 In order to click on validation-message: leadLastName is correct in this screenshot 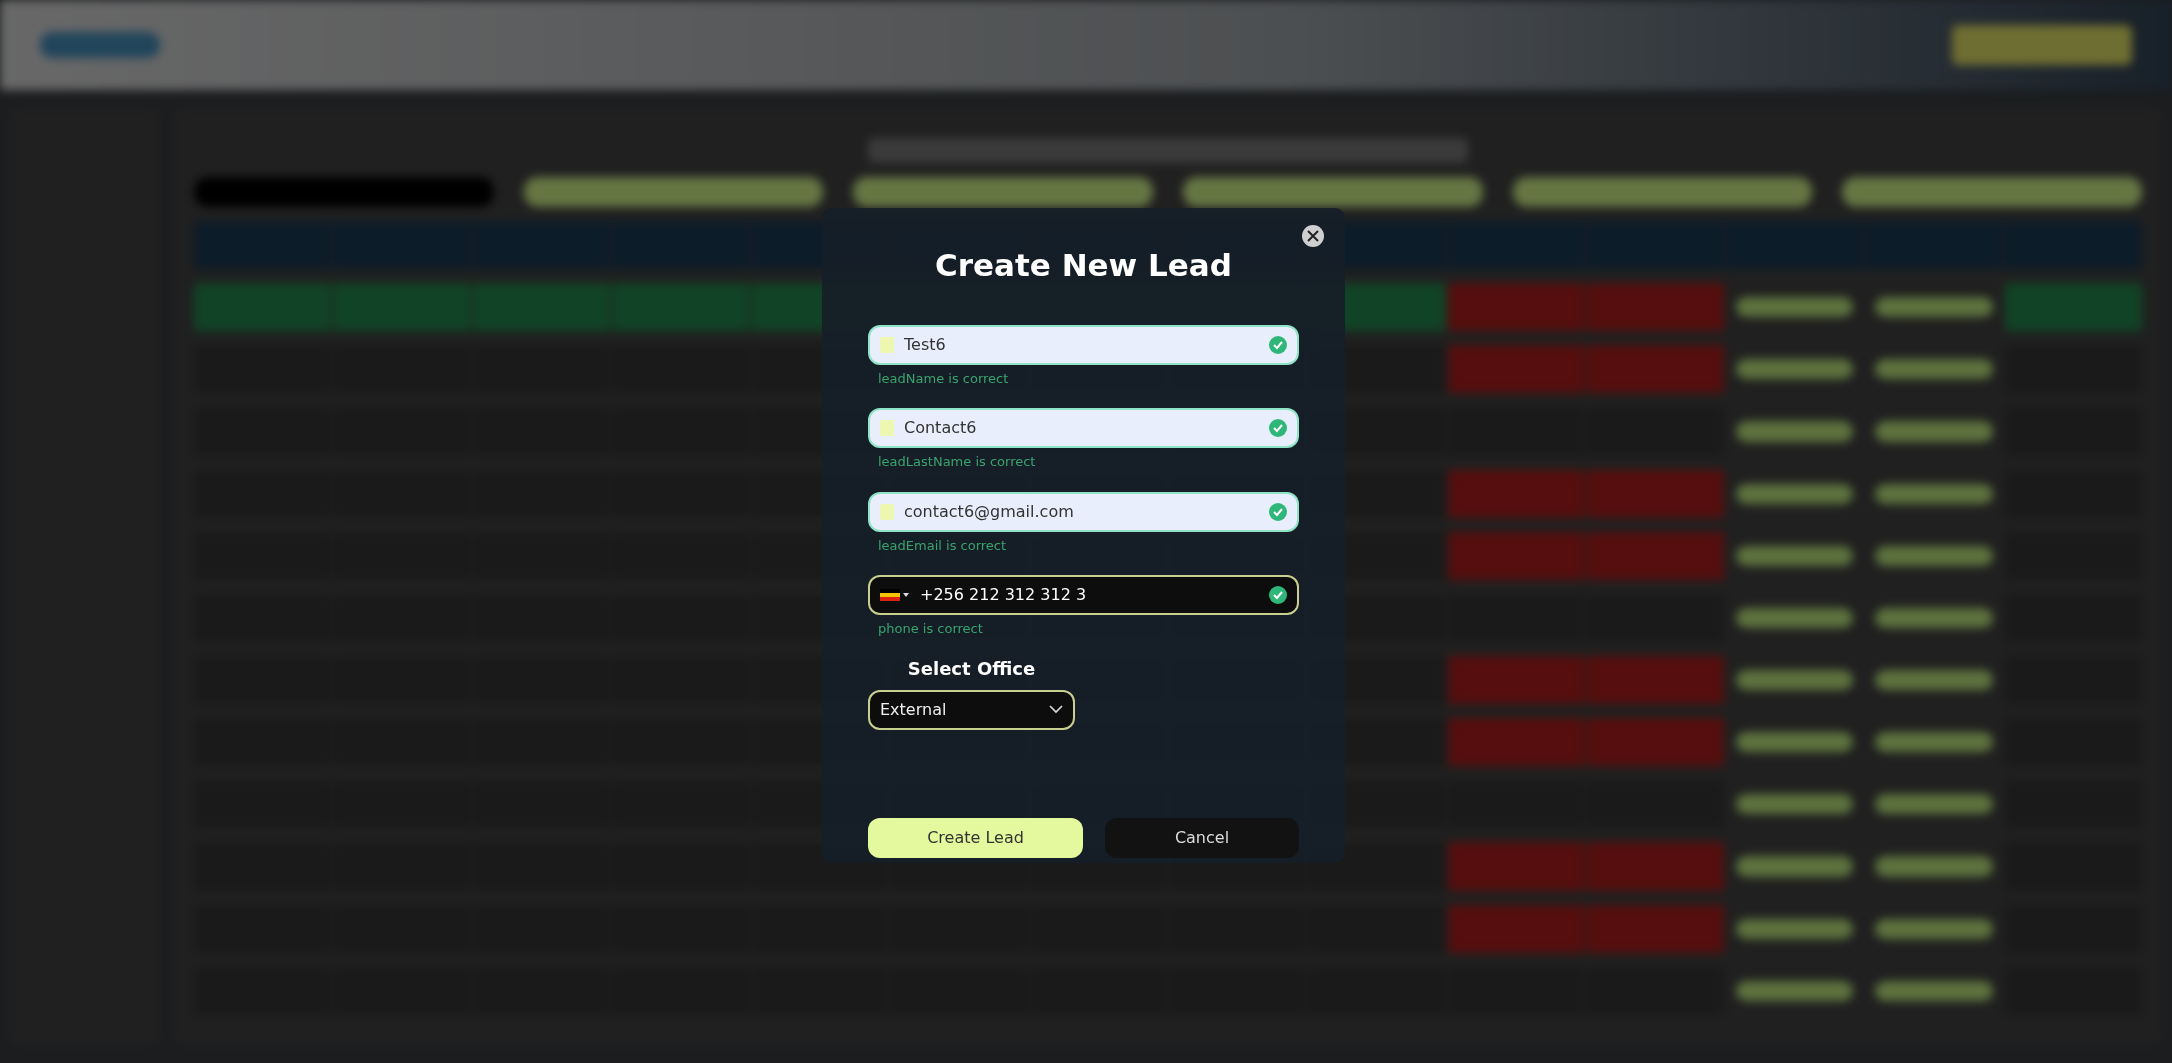, I will do `click(957, 462)`.